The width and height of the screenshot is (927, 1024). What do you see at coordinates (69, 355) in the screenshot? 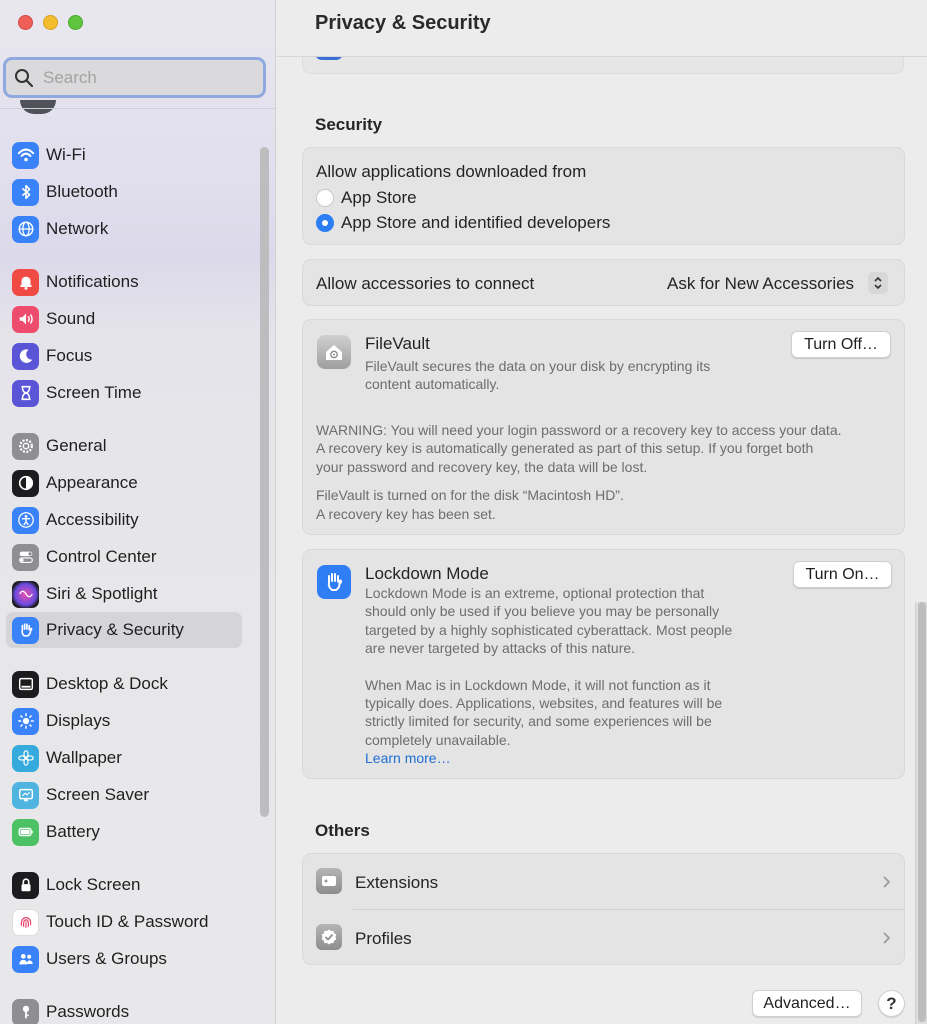
I see `sidebar-item-label: Focus` at bounding box center [69, 355].